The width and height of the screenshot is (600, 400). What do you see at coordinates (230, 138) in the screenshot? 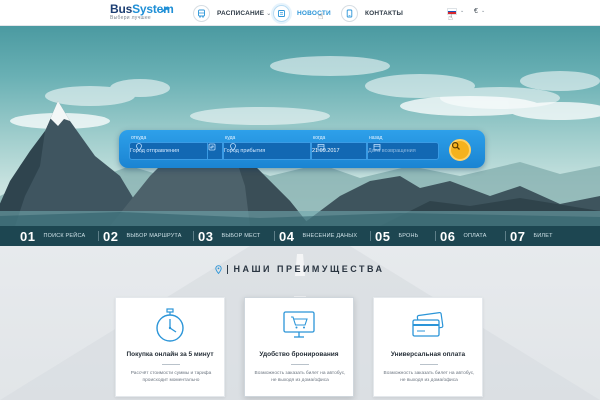
I see `to-label: куда` at bounding box center [230, 138].